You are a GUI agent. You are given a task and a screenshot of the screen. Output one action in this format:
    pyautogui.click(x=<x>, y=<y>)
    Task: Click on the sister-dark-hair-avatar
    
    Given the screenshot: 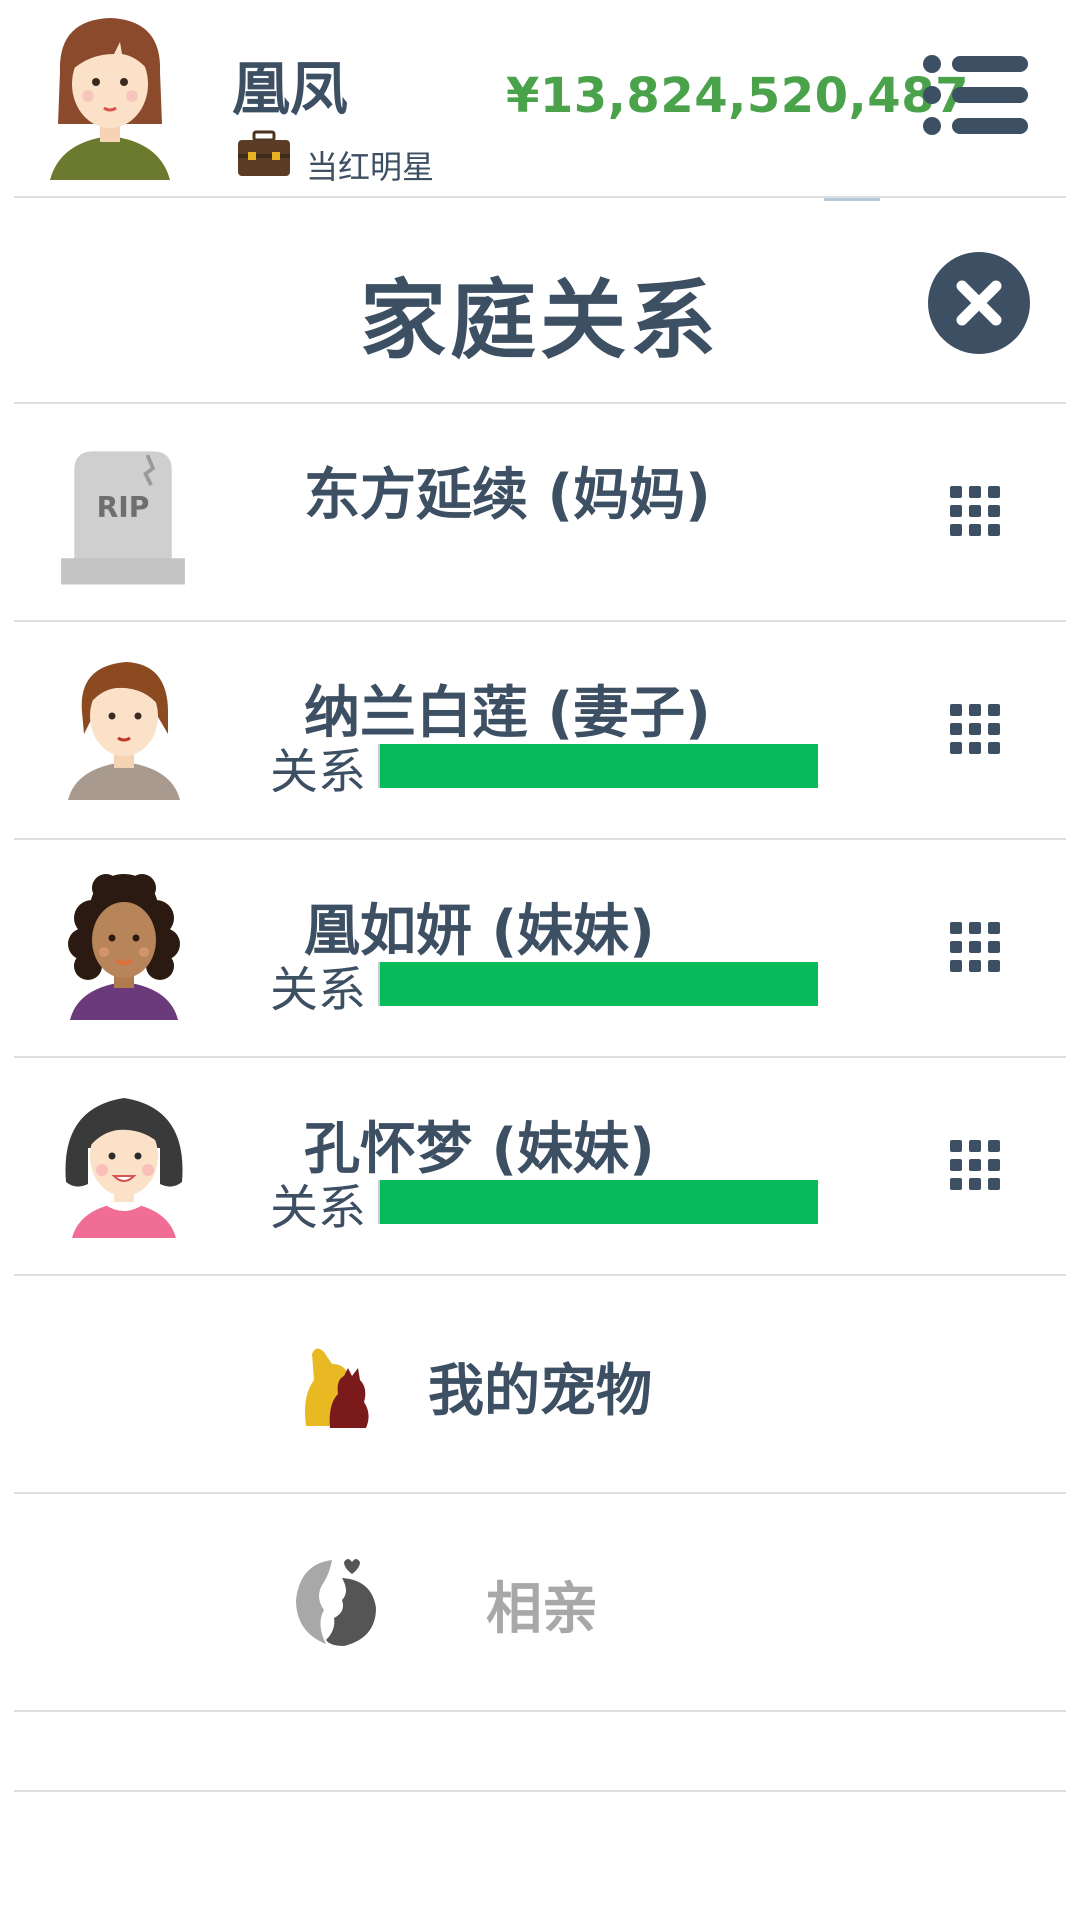 What is the action you would take?
    pyautogui.click(x=124, y=1168)
    